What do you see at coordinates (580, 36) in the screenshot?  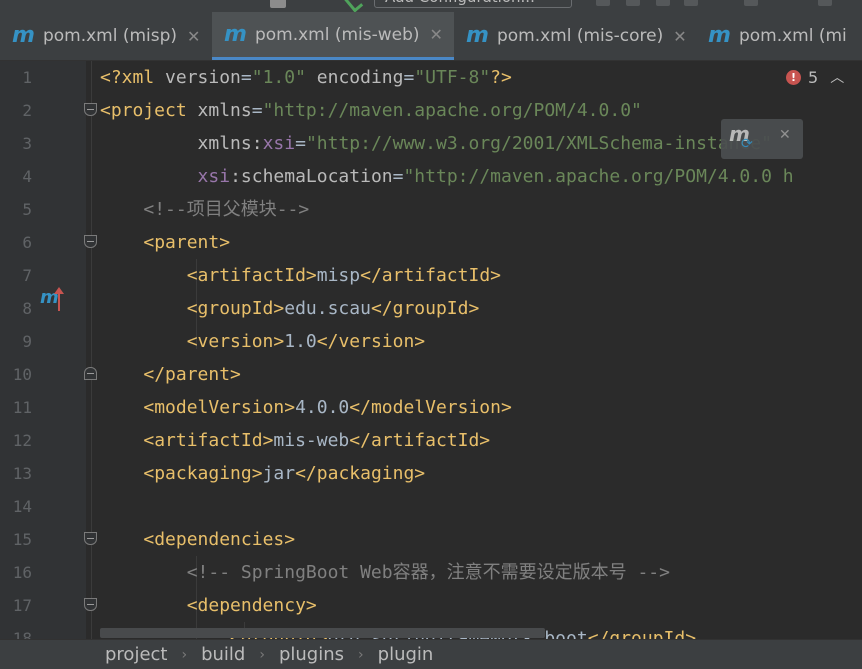 I see `tab-label: pom.xml (mis-core)` at bounding box center [580, 36].